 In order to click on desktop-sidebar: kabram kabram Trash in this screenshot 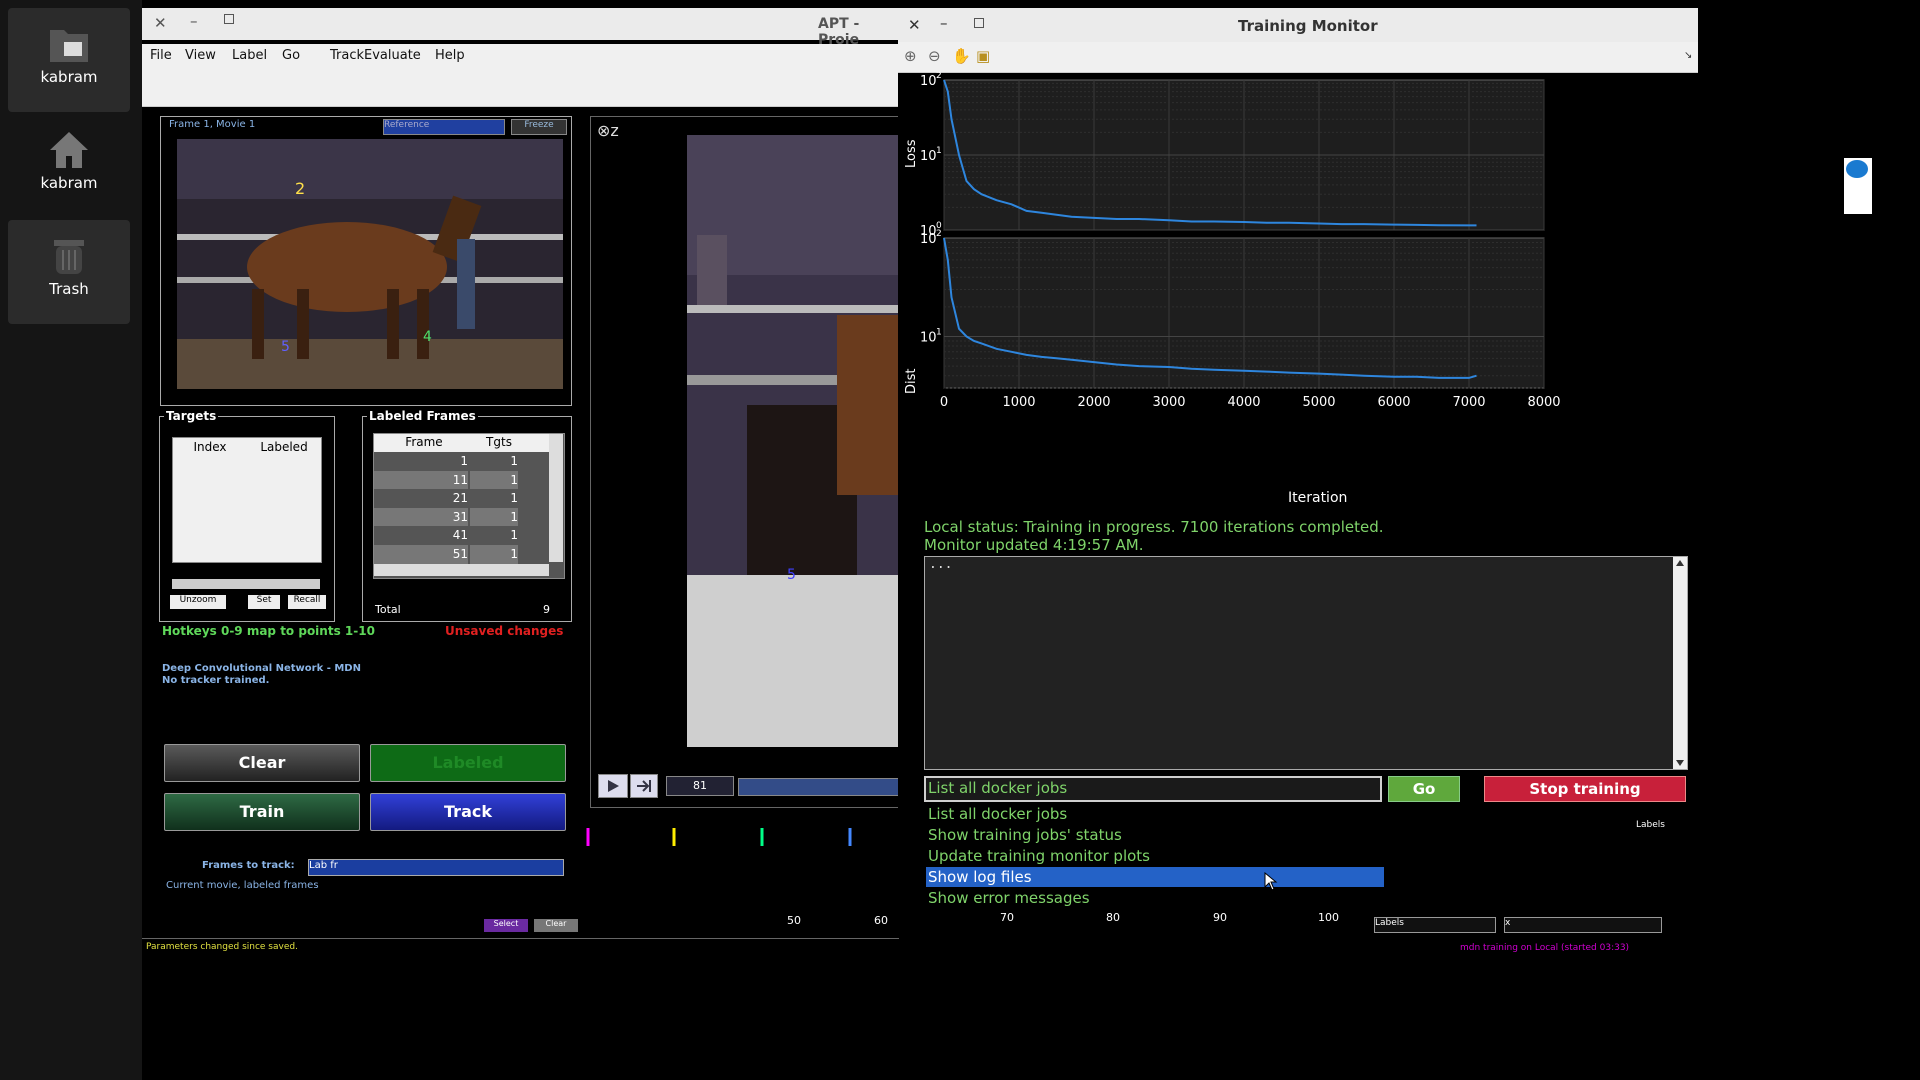, I will do `click(71, 540)`.